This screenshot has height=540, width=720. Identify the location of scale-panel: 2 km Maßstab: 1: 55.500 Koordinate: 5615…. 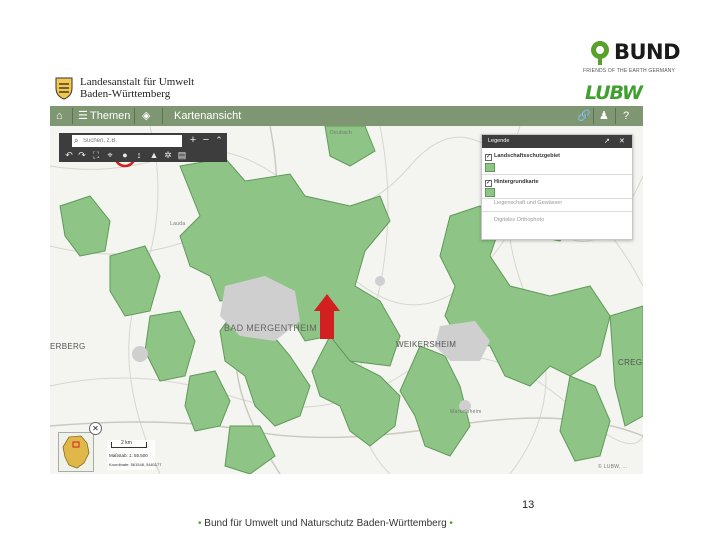
(134, 455).